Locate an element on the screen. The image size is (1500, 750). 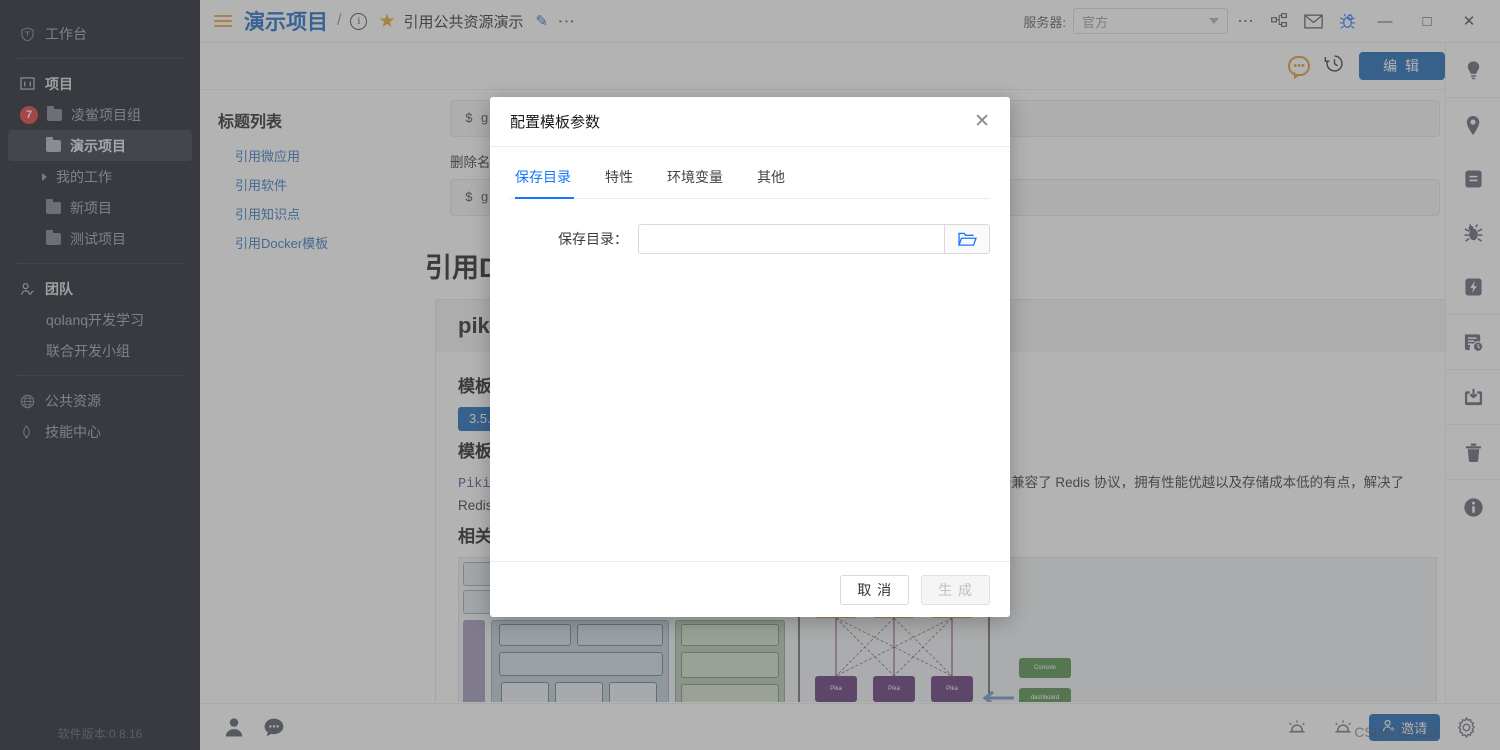
browse-folder-button is located at coordinates (967, 239).